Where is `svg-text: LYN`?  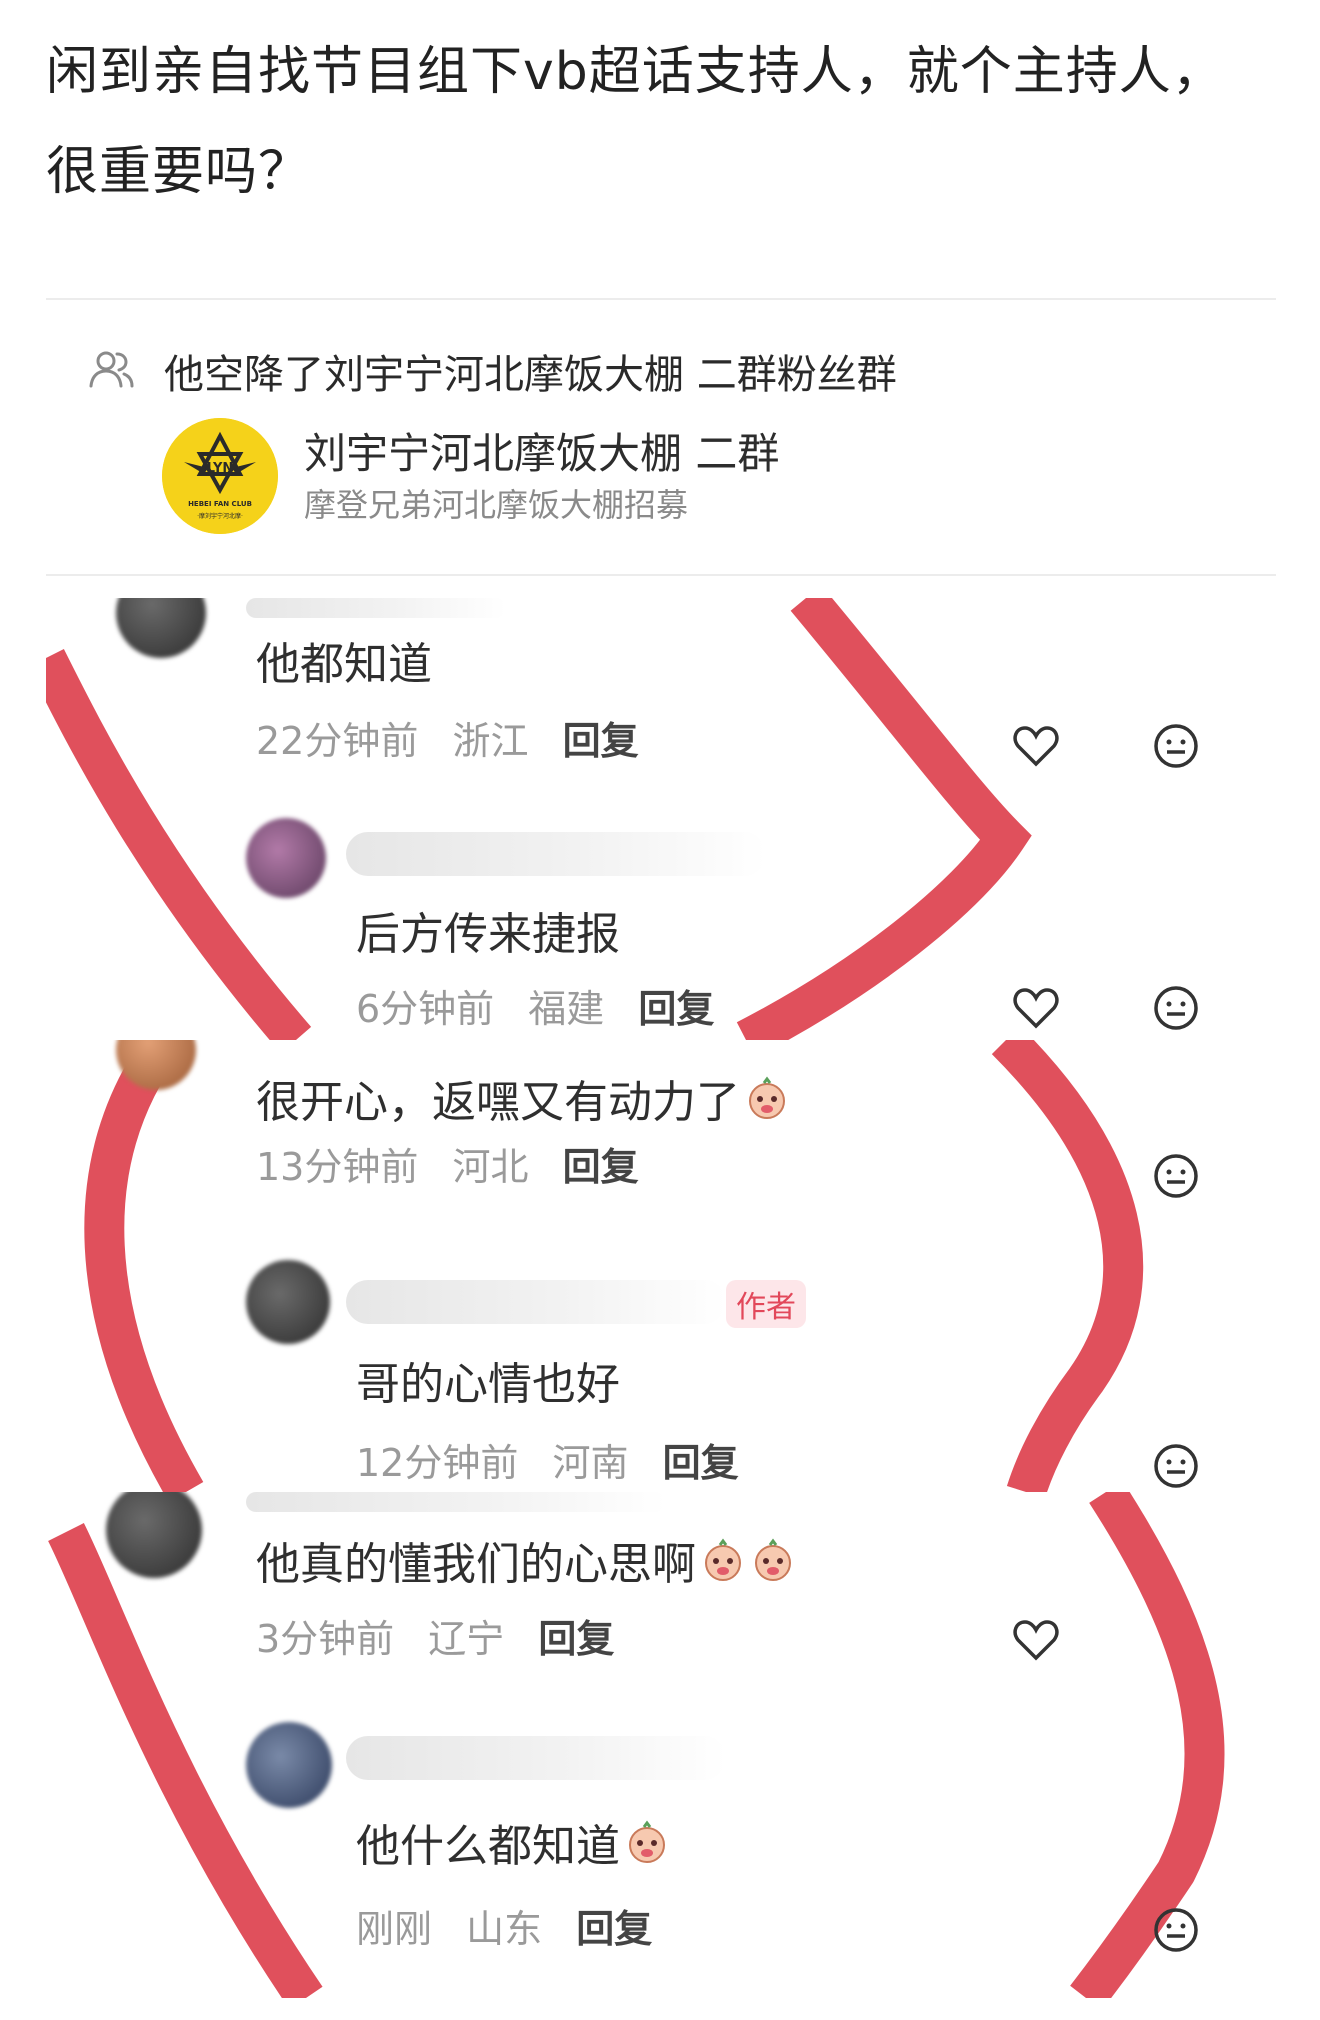 svg-text: LYN is located at coordinates (220, 468).